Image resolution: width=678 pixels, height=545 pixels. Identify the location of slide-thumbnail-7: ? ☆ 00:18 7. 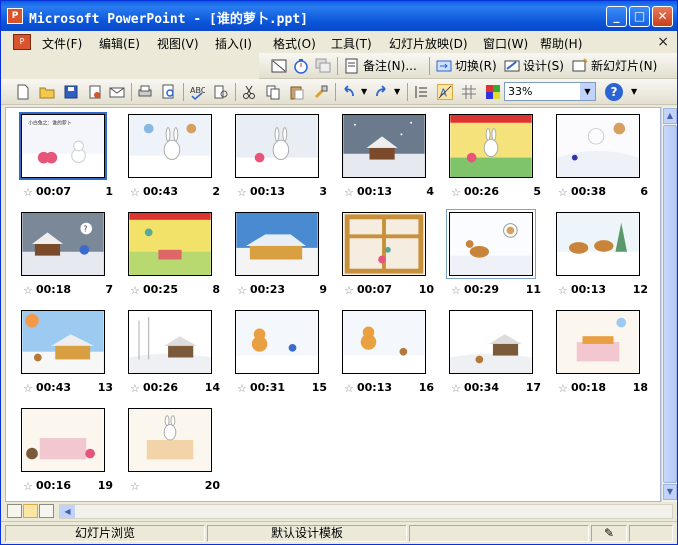
(61, 255).